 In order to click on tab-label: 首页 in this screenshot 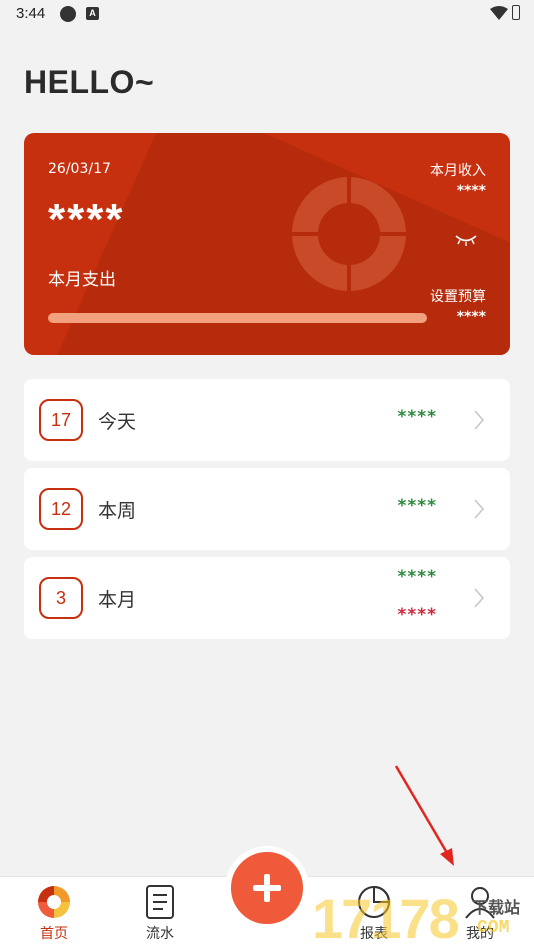, I will do `click(54, 934)`.